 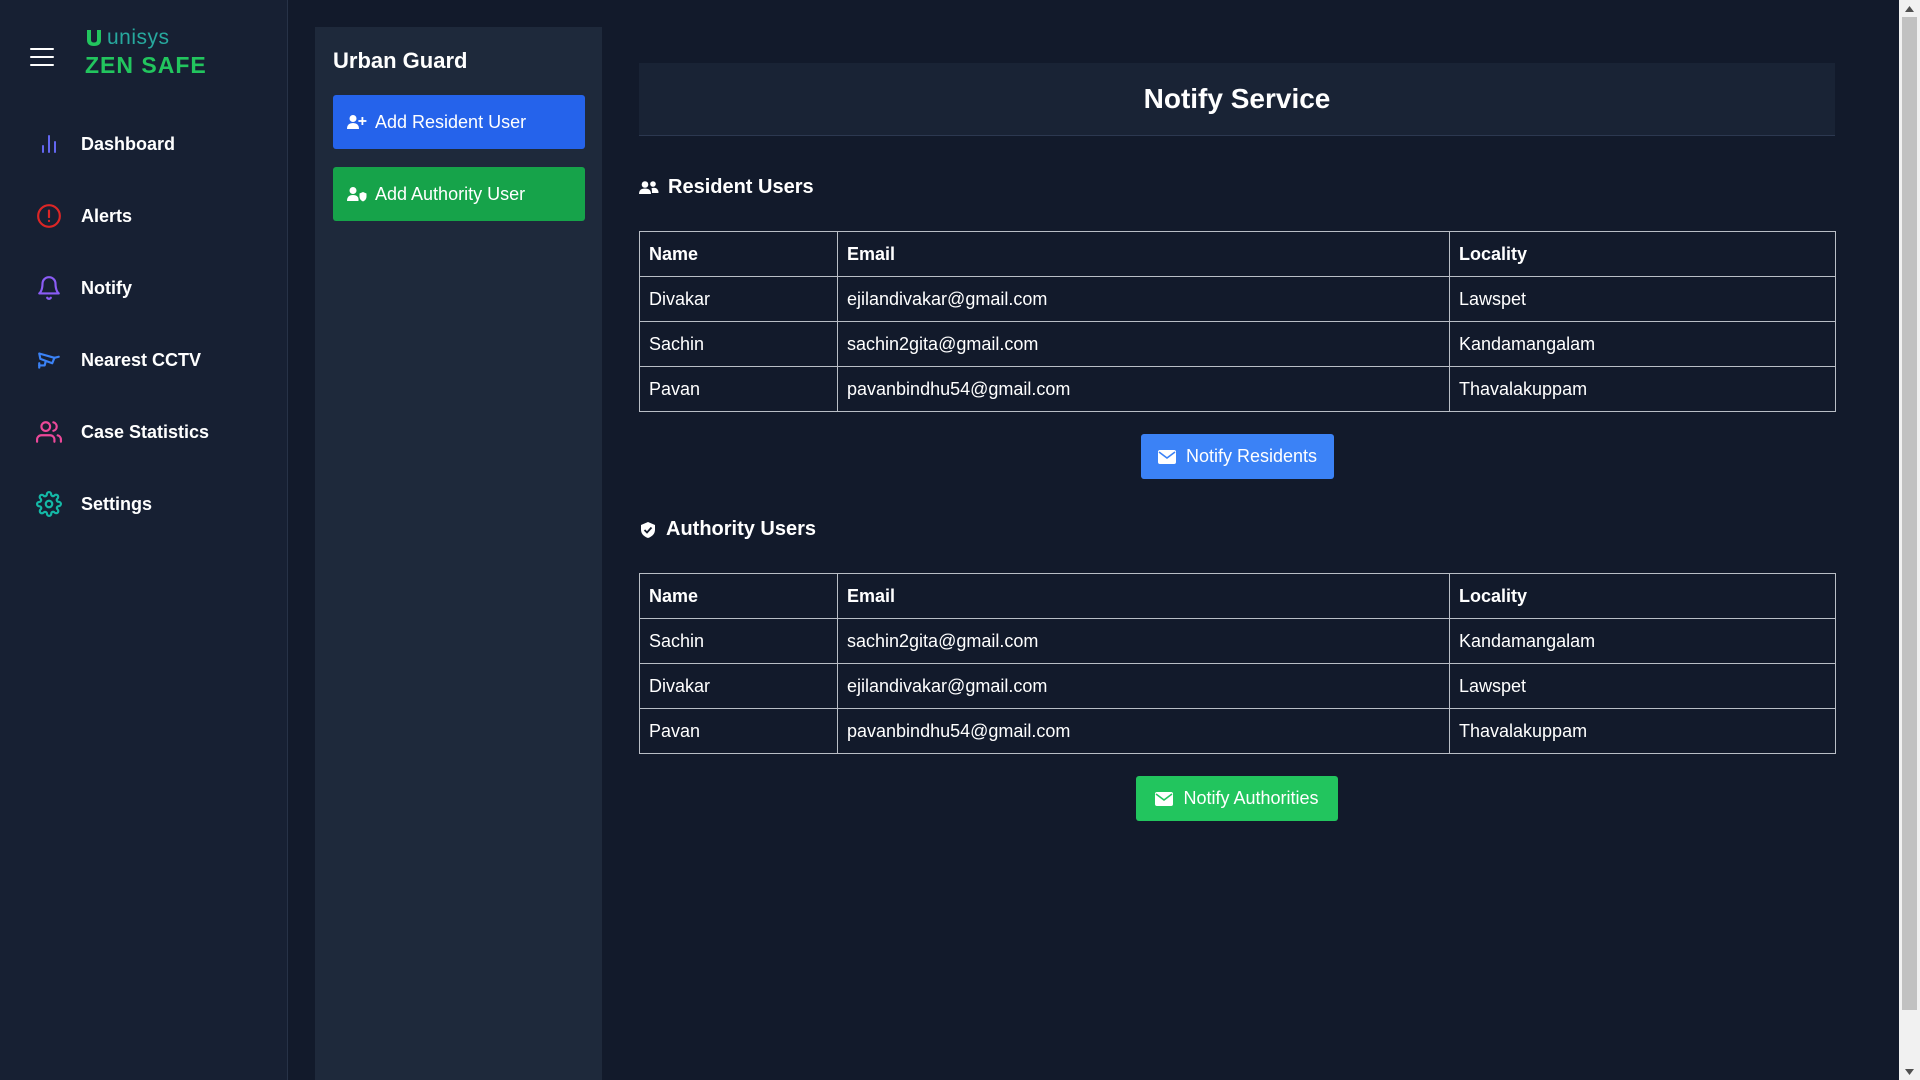 What do you see at coordinates (1251, 798) in the screenshot?
I see `notify-authorities-label: Notify Authorities` at bounding box center [1251, 798].